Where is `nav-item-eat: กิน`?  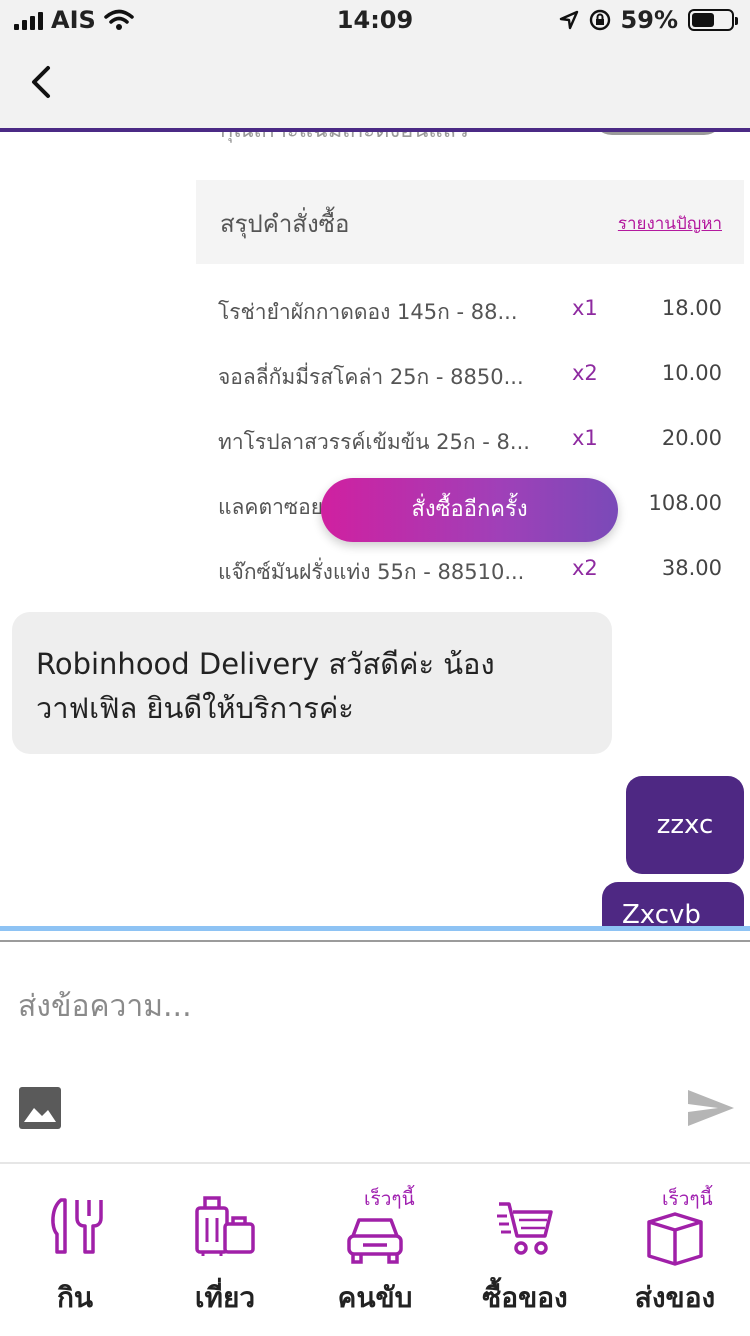
nav-item-eat: กิน is located at coordinates (75, 1250).